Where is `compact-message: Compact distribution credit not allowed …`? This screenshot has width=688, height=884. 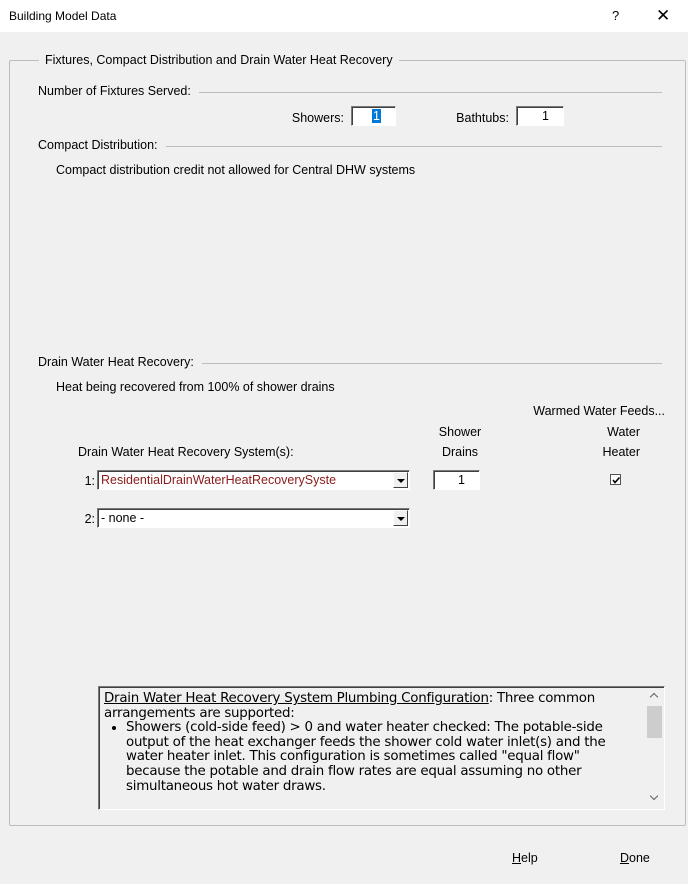
compact-message: Compact distribution credit not allowed … is located at coordinates (236, 170).